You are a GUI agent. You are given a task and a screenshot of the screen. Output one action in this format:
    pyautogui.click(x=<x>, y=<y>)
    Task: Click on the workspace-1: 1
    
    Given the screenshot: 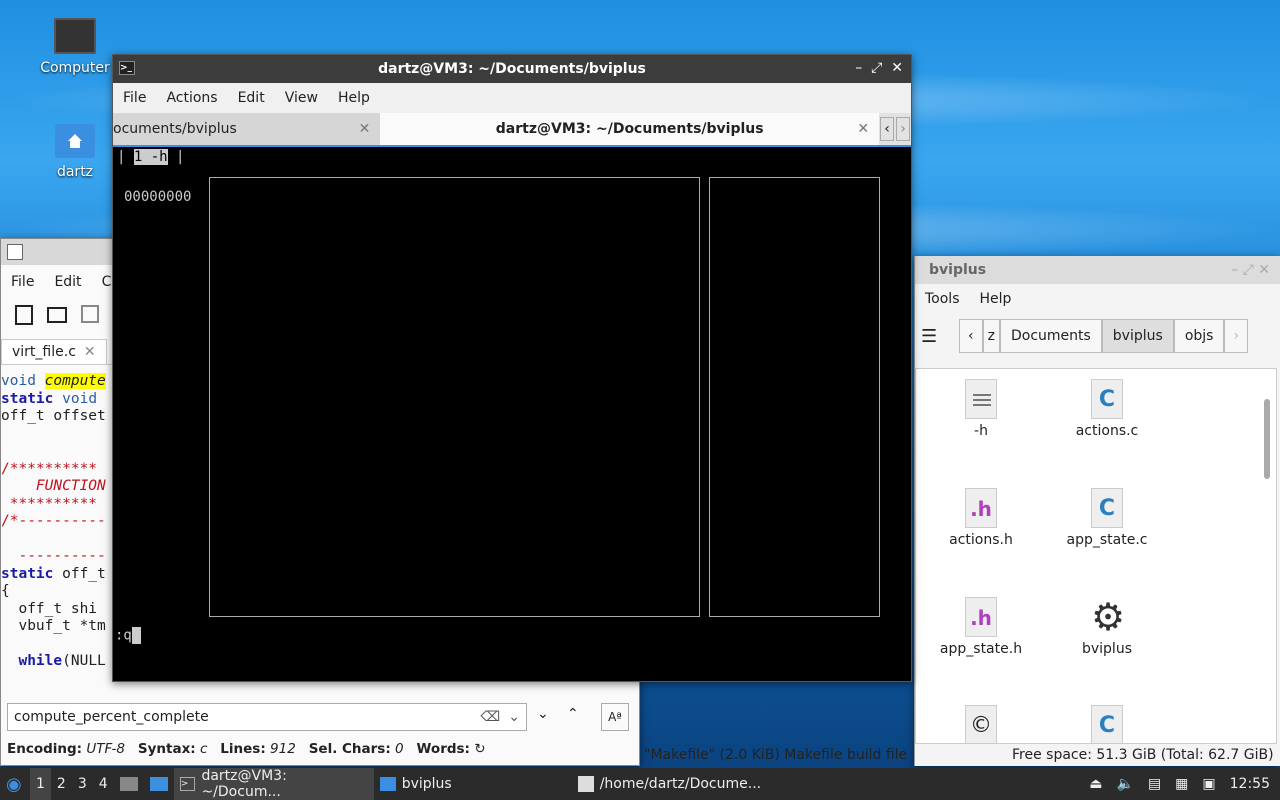 What is the action you would take?
    pyautogui.click(x=40, y=784)
    